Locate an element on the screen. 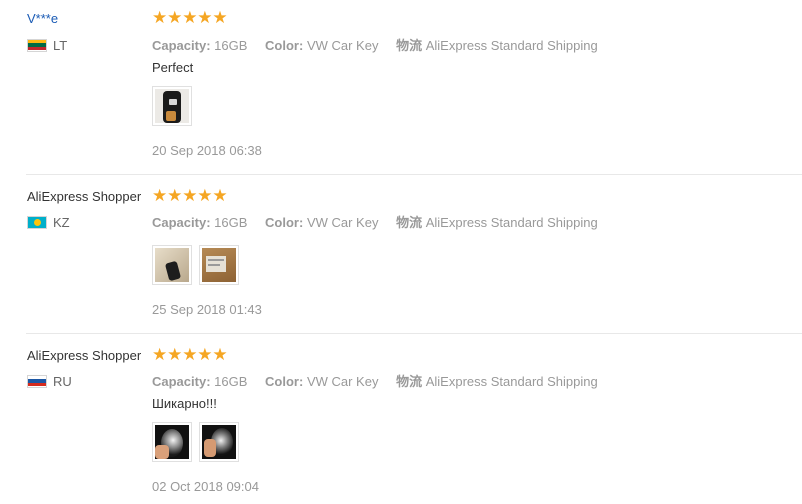  review-date: 02 Oct 2018 09:04 is located at coordinates (205, 486).